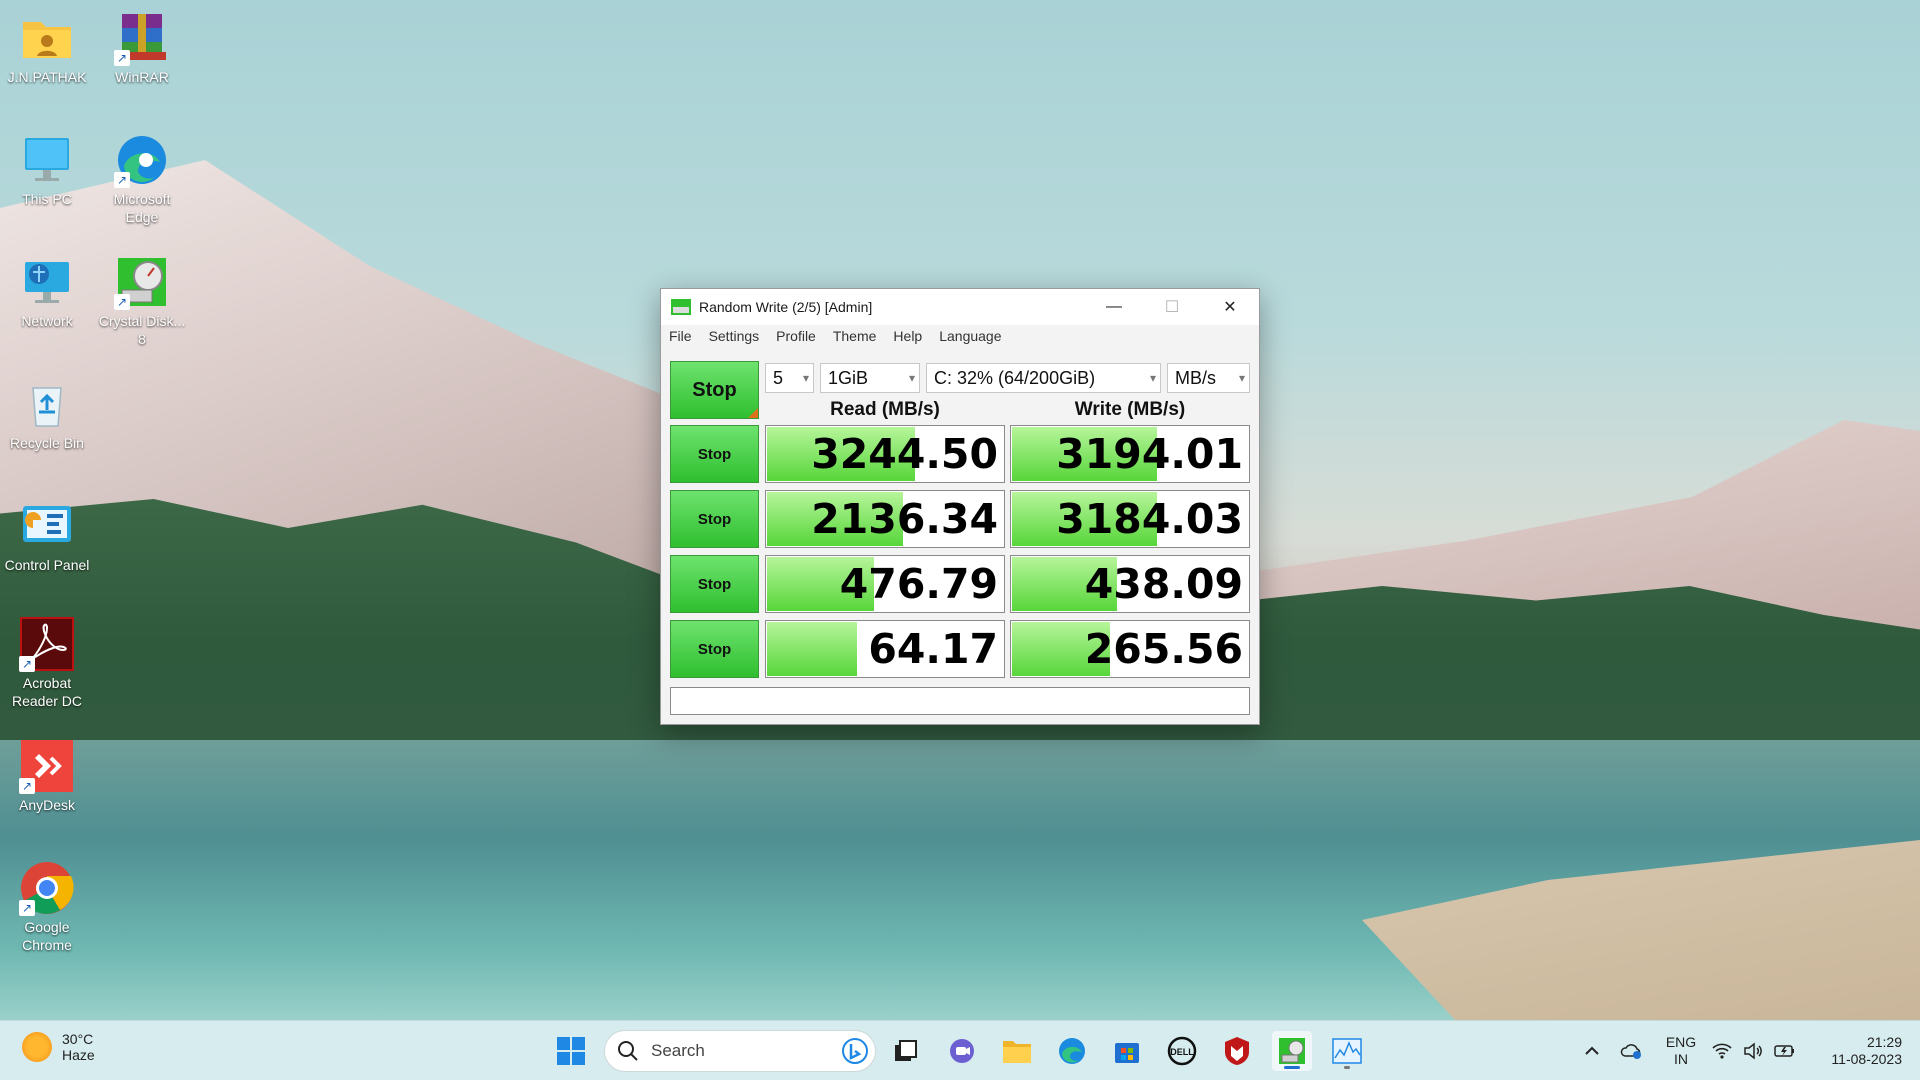  I want to click on desktop-icon-crystaldisk: ↗ Crystal Disk... 8, so click(142, 301).